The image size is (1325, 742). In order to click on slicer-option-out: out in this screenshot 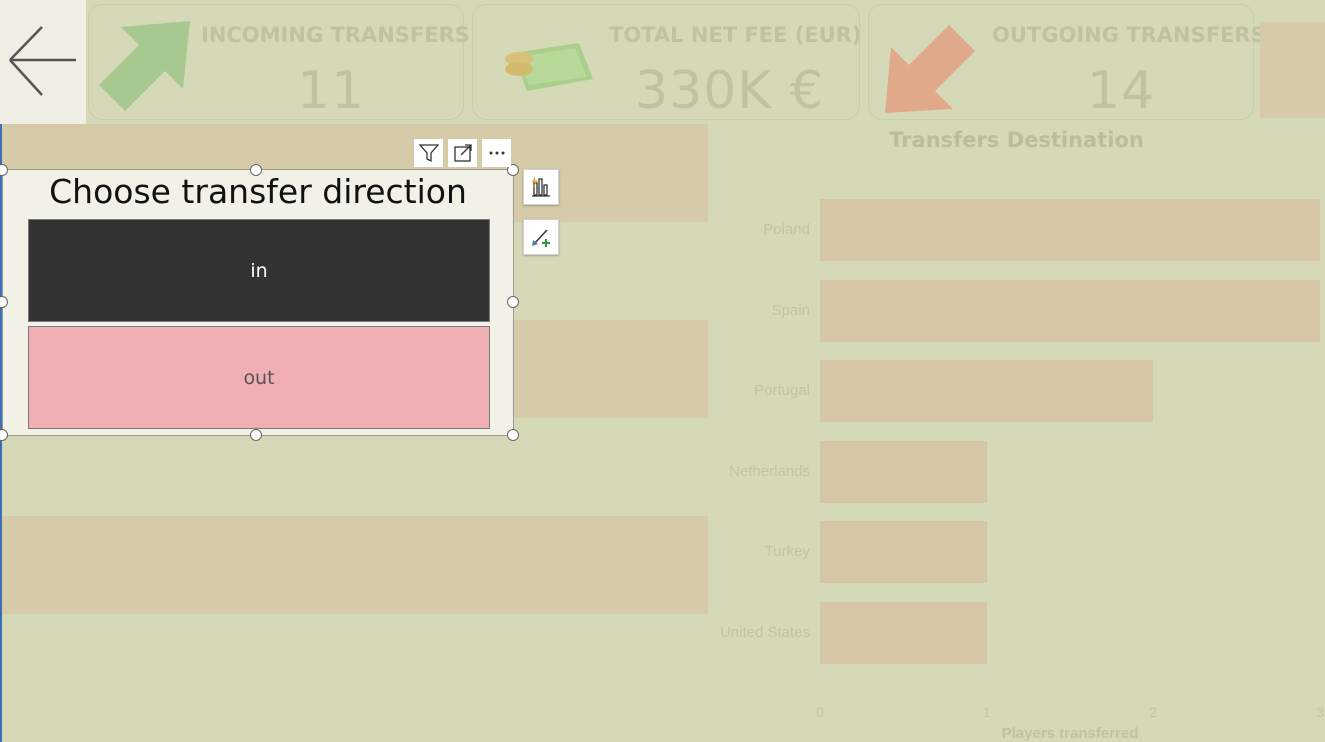, I will do `click(259, 377)`.